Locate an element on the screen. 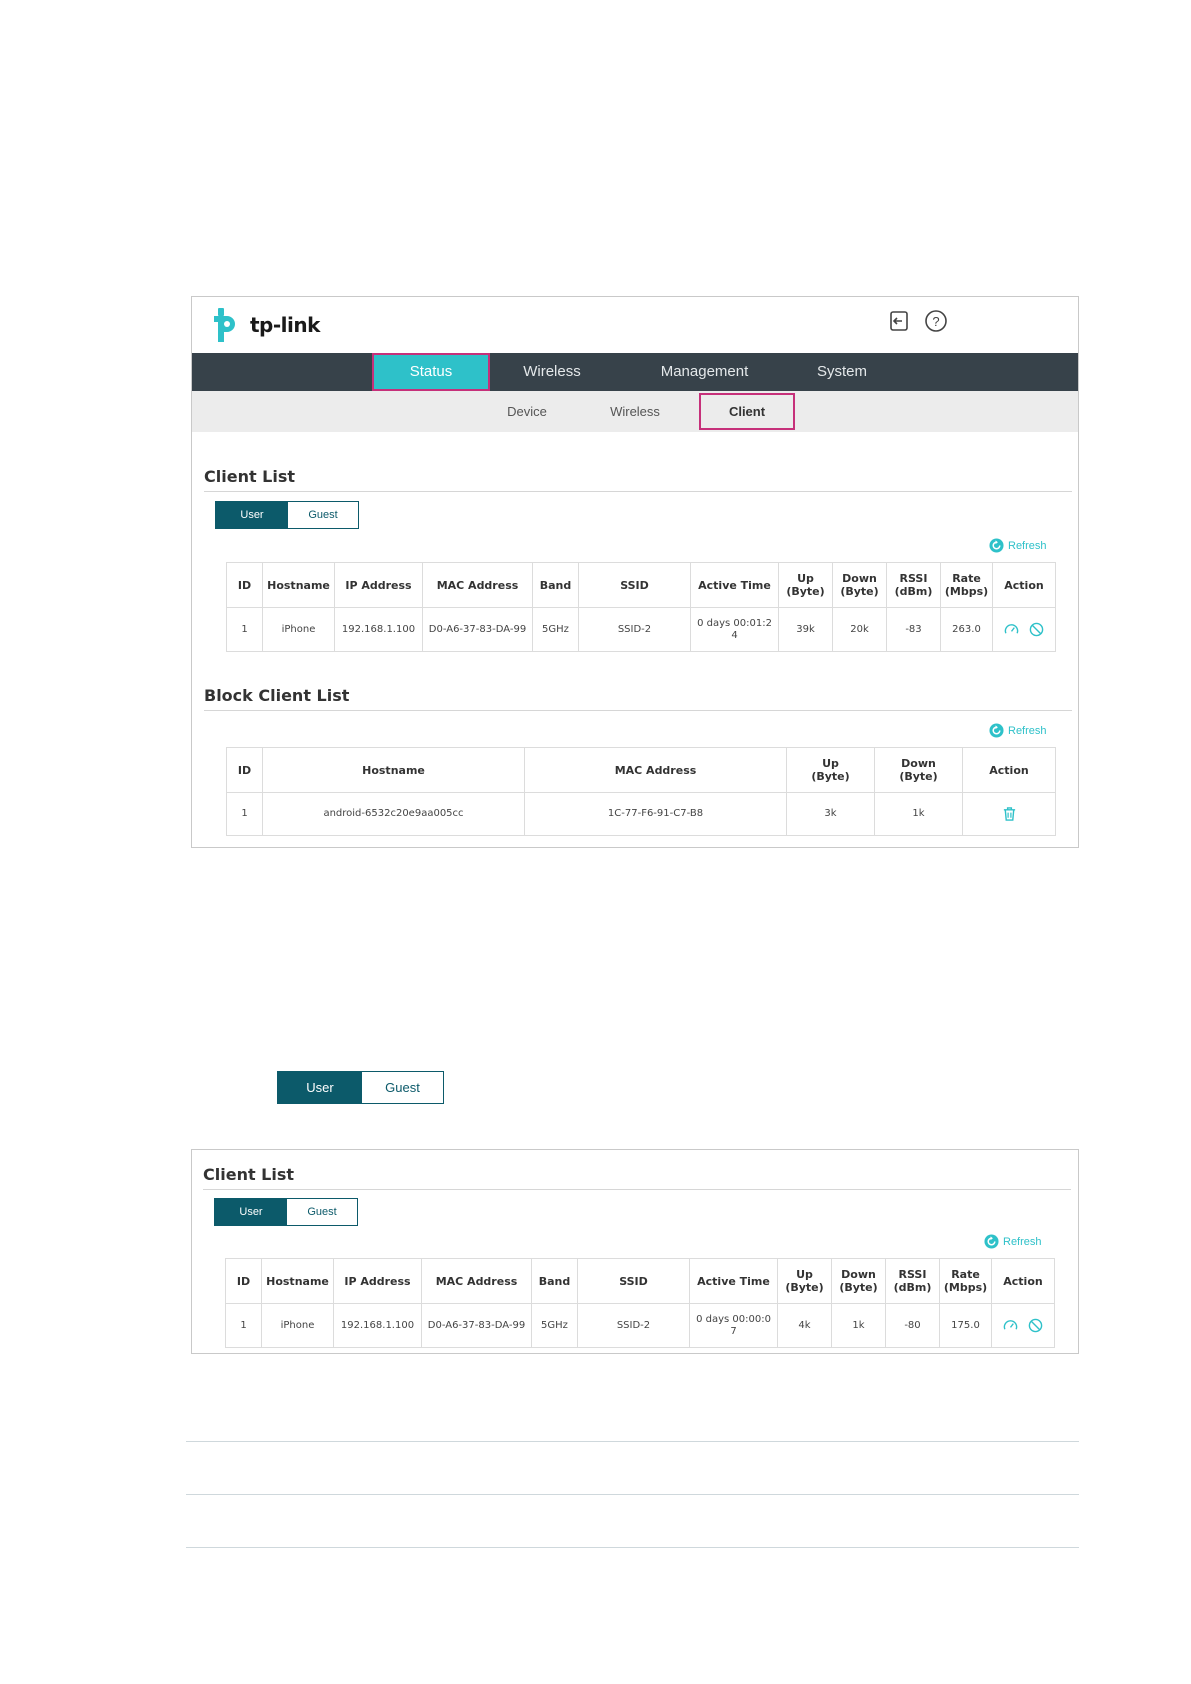 This screenshot has width=1191, height=1684. top-navigation: Status Wireless Management System is located at coordinates (635, 372).